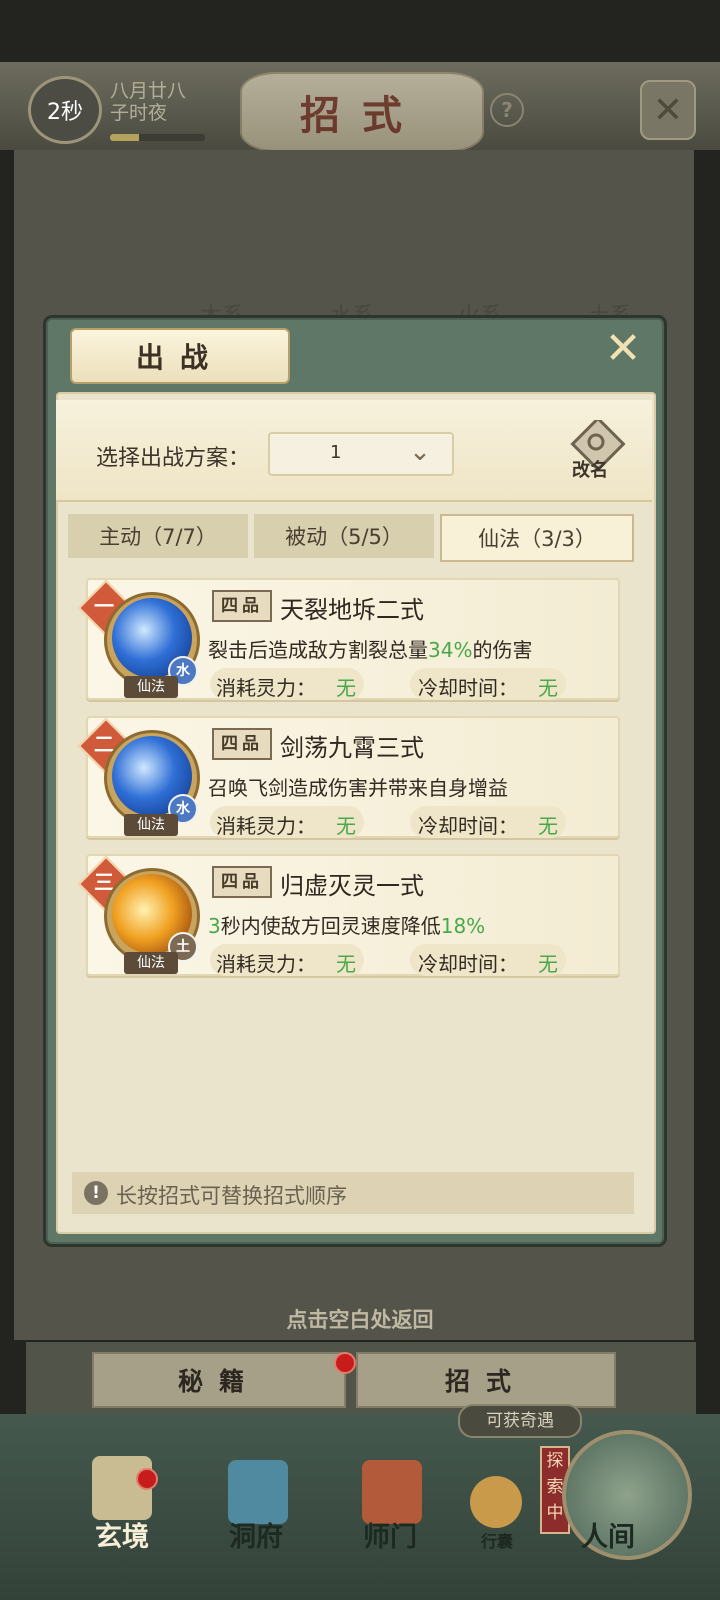  I want to click on desc-text: 秒内使敌方回灵速度降低, so click(330, 926).